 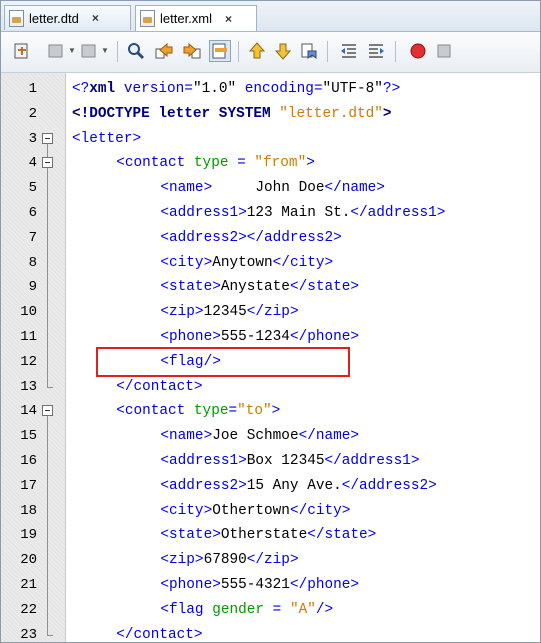 I want to click on line-number: 23, so click(x=28, y=634).